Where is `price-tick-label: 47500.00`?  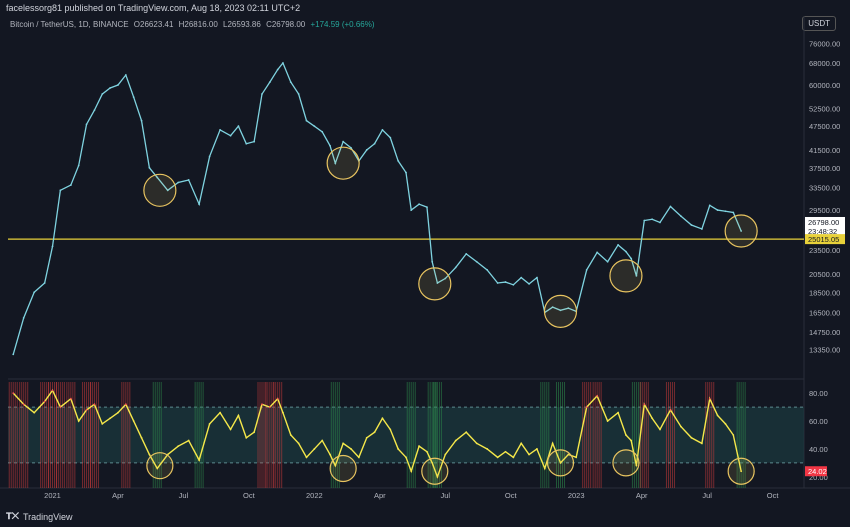 price-tick-label: 47500.00 is located at coordinates (824, 126).